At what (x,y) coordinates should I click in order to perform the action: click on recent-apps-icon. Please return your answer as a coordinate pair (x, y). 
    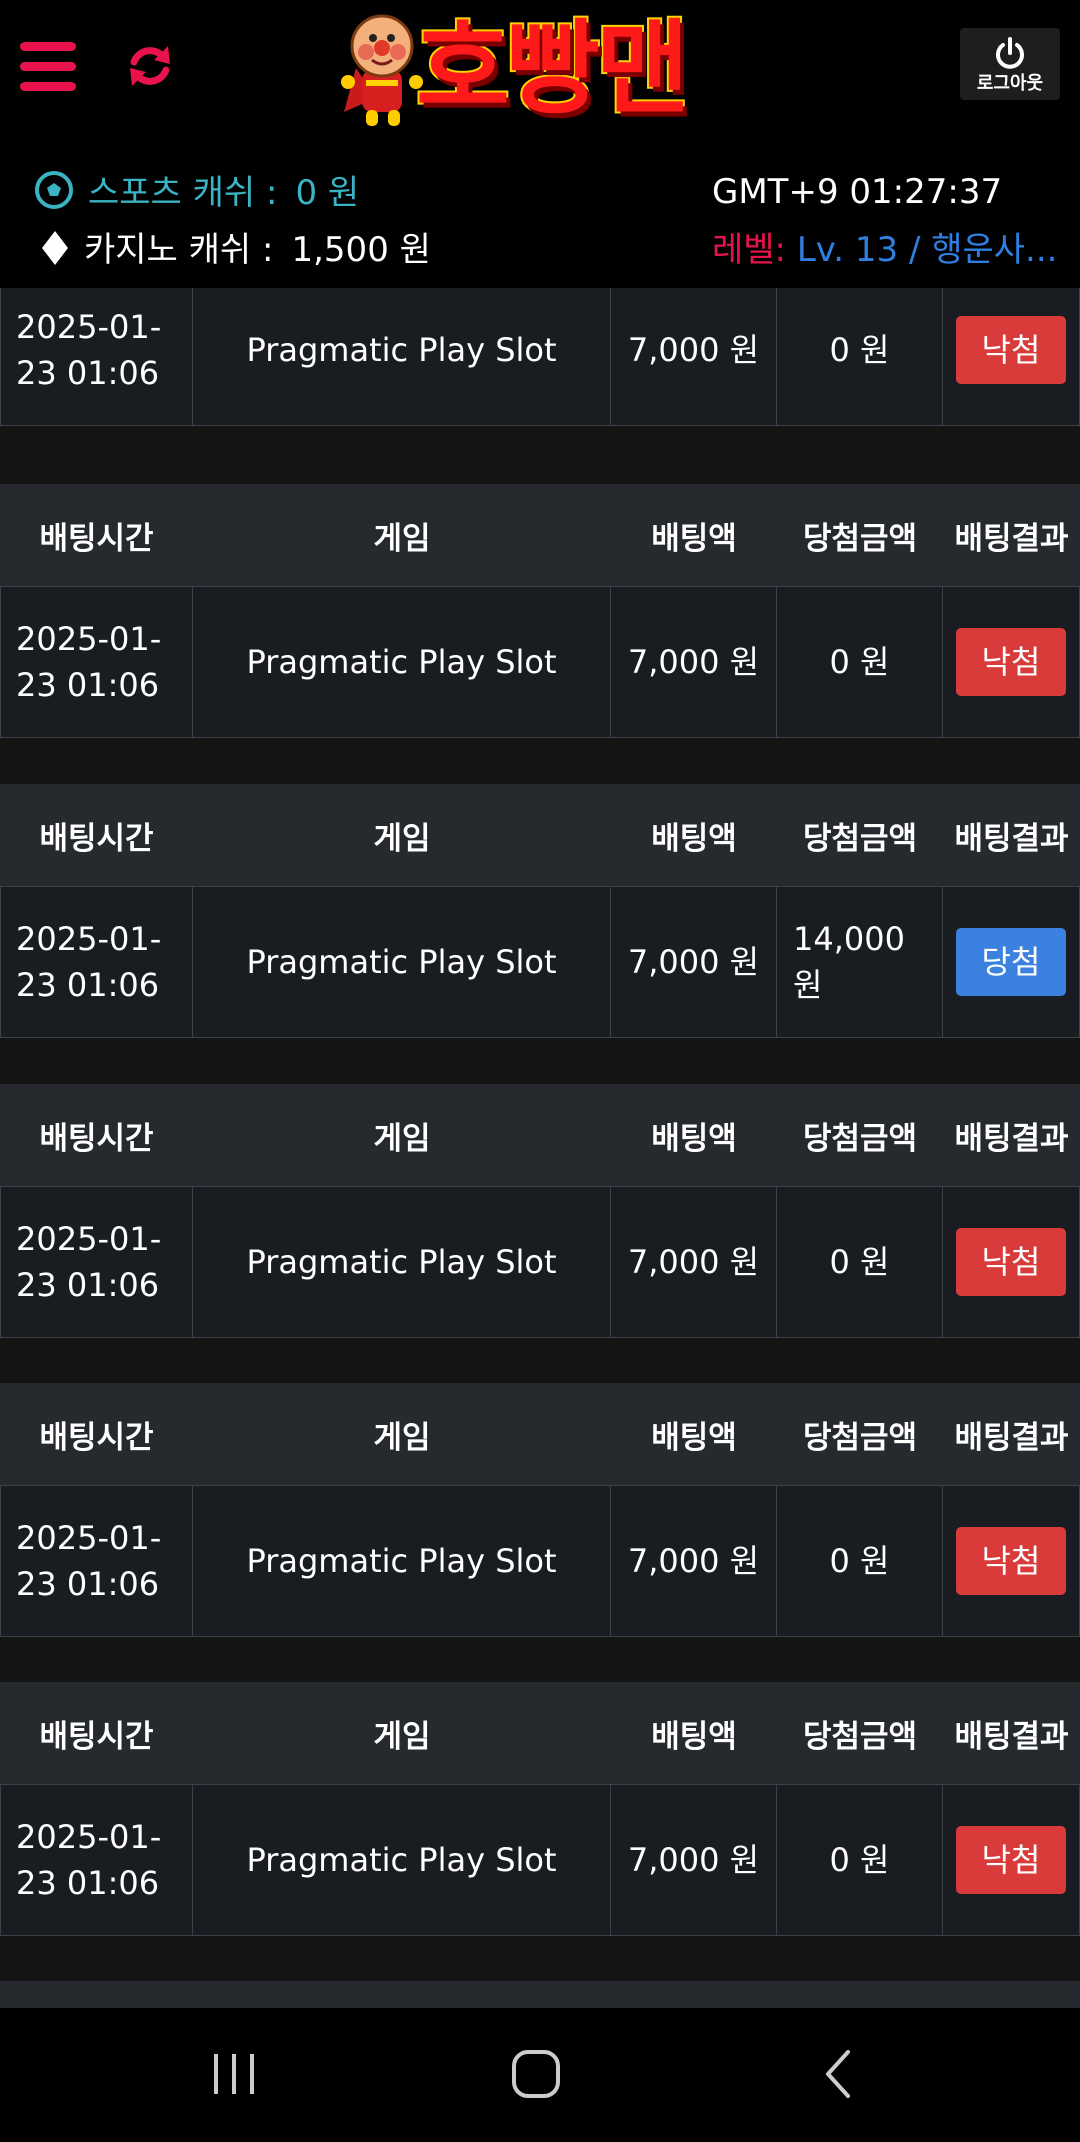
    Looking at the image, I should click on (234, 2074).